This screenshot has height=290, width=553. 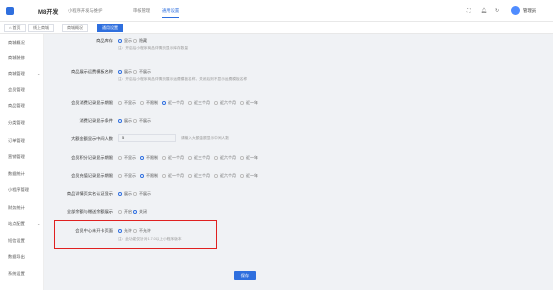 What do you see at coordinates (16, 141) in the screenshot?
I see `sidebar-item-orders: 订单管理` at bounding box center [16, 141].